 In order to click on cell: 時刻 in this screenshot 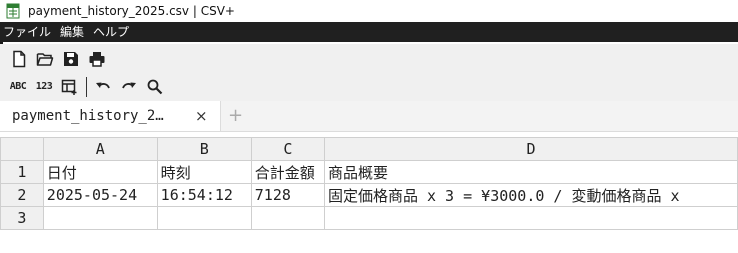, I will do `click(204, 172)`.